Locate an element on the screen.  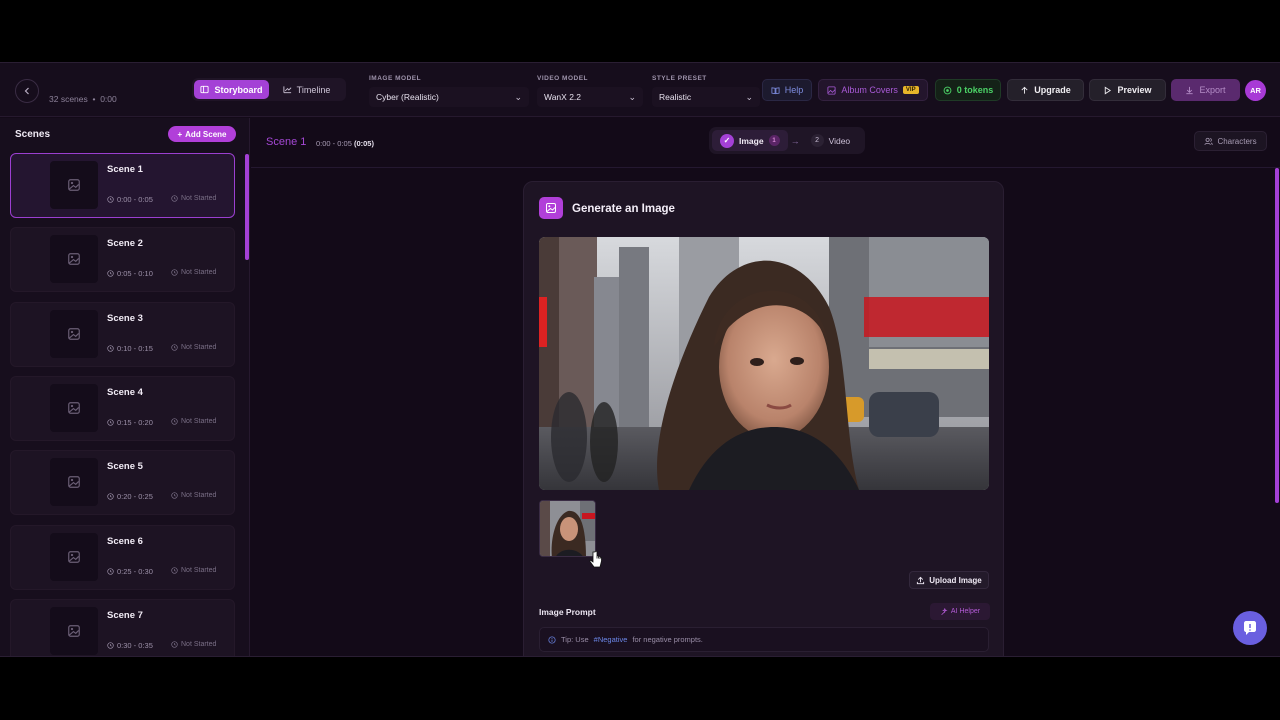
step-video-label: Video is located at coordinates (839, 140).